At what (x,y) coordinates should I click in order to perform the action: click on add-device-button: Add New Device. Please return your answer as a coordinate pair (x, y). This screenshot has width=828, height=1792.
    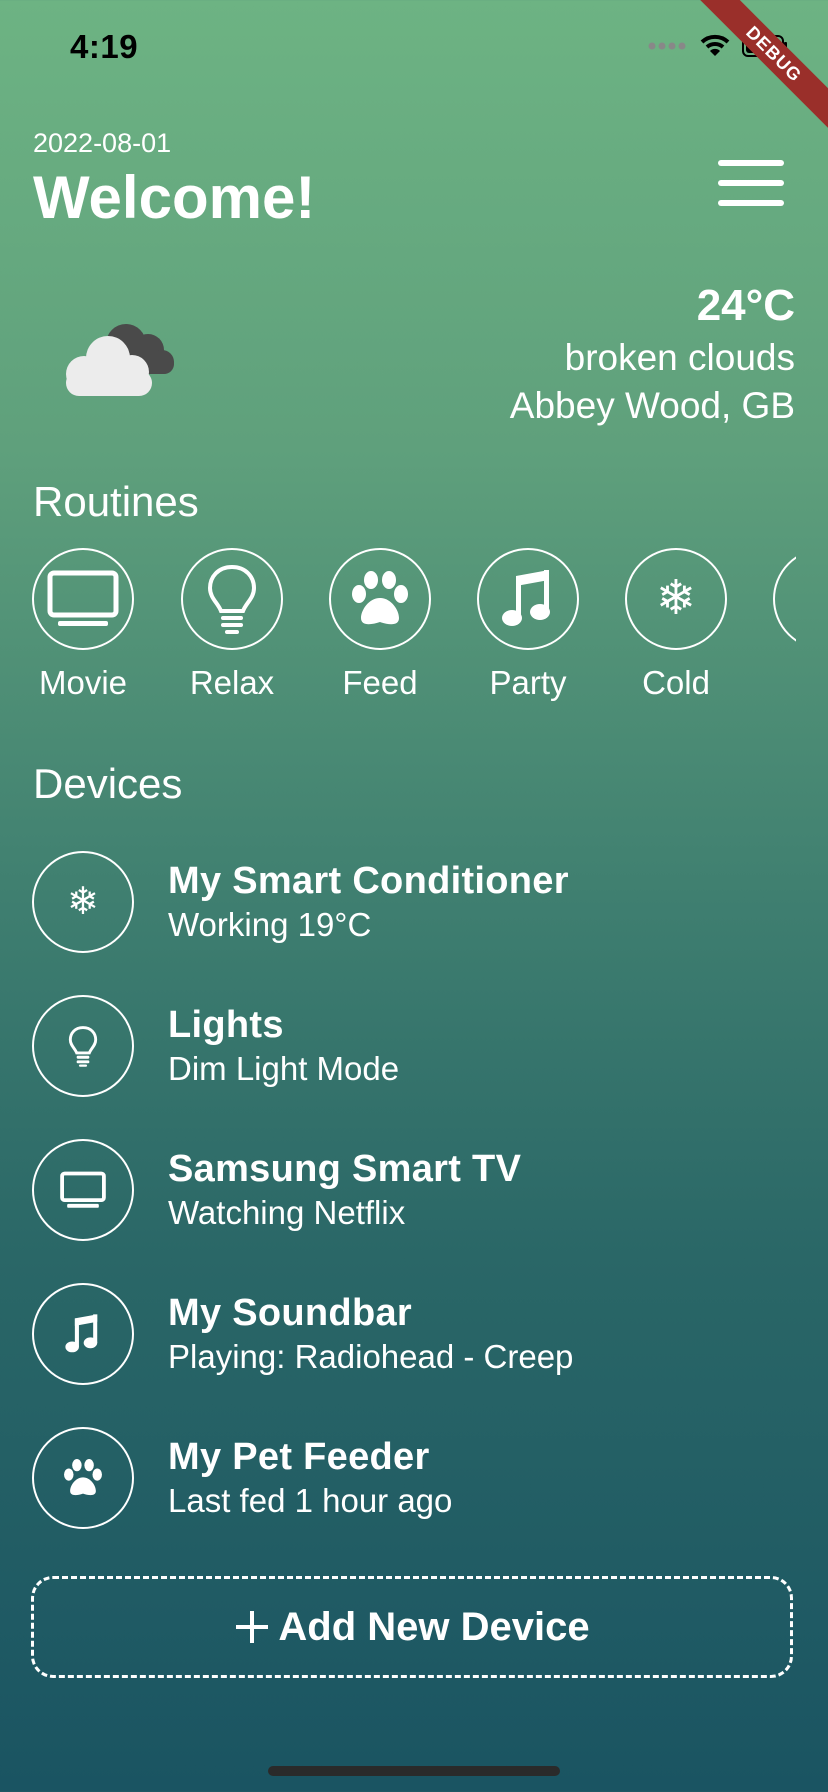
    Looking at the image, I should click on (412, 1627).